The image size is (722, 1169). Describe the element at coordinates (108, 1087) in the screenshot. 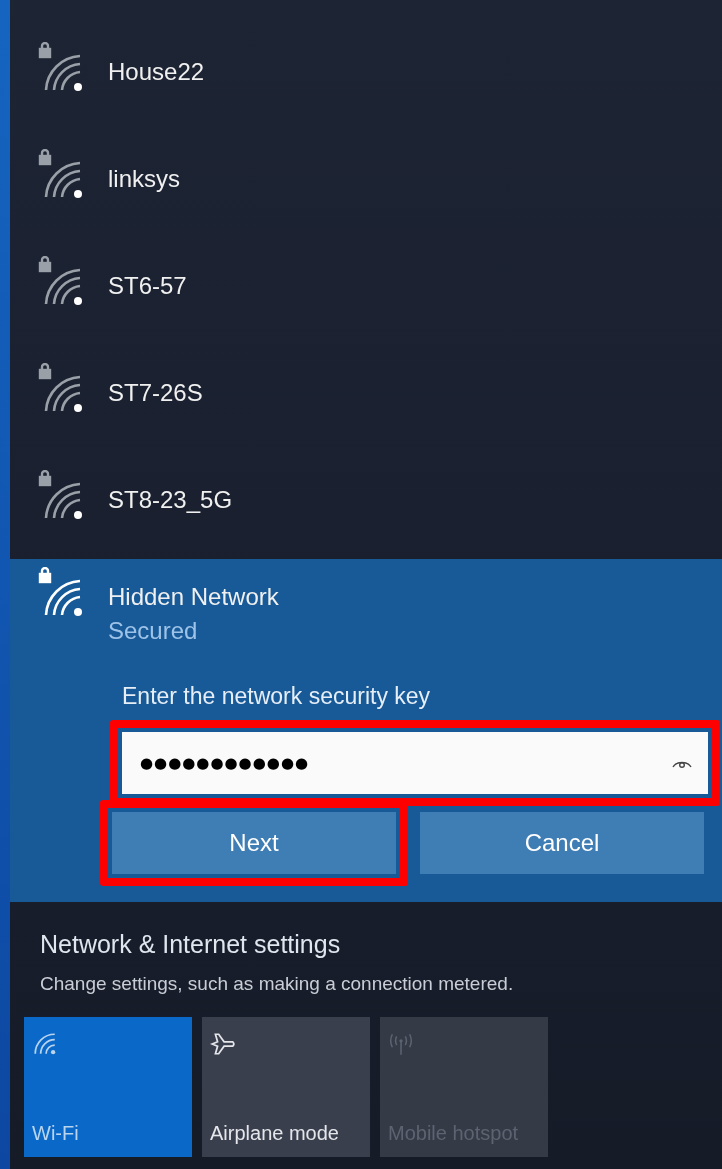

I see `quick-action-tile: Wi-Fi` at that location.